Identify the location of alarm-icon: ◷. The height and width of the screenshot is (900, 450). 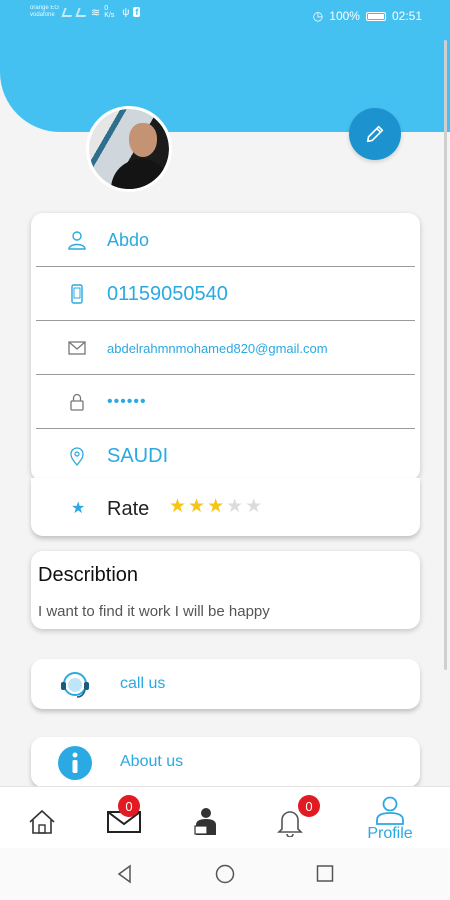
(318, 16).